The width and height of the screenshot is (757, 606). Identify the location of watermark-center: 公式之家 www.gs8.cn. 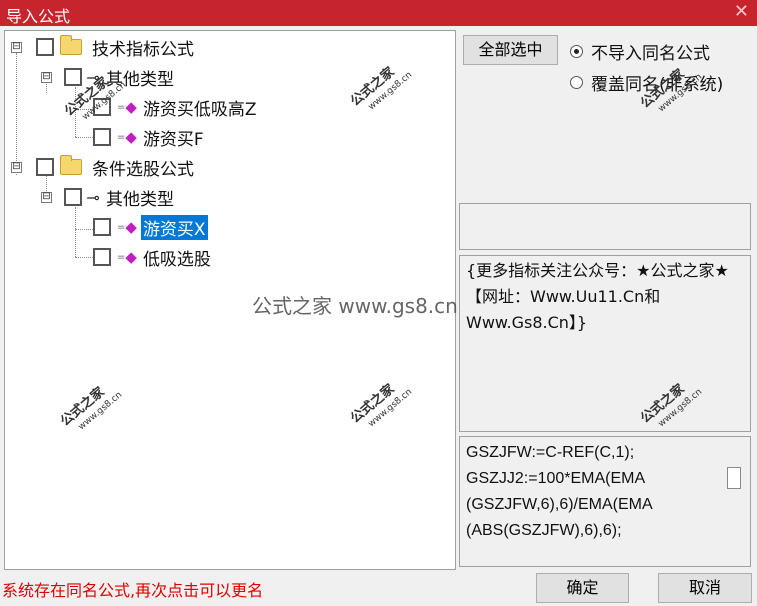
(355, 306).